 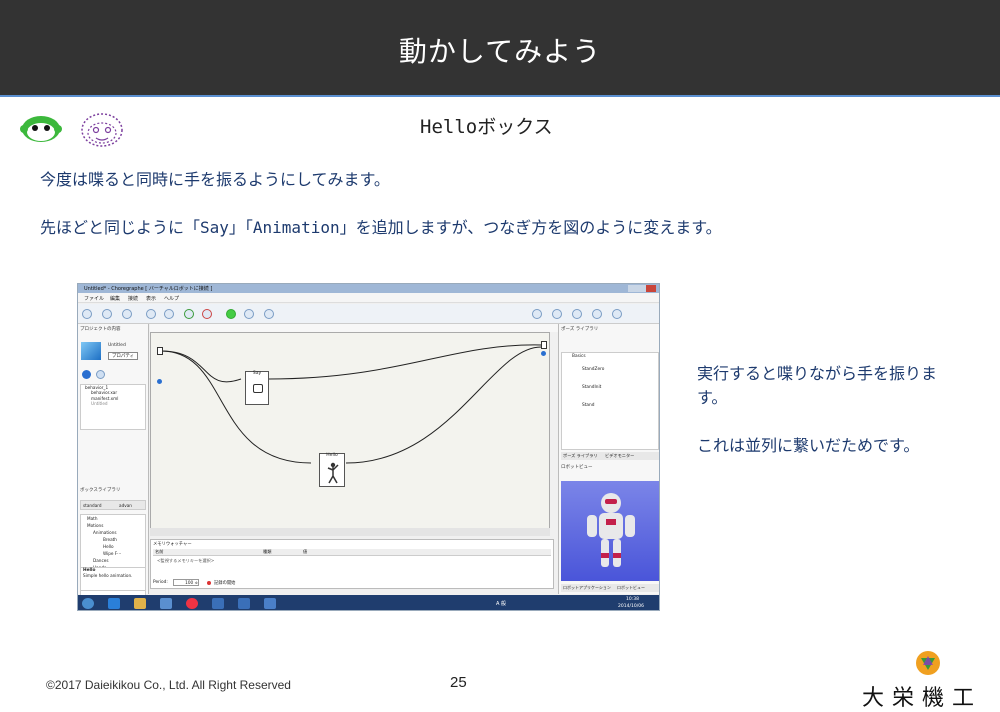 I want to click on library-item: Animations, so click(x=119, y=532).